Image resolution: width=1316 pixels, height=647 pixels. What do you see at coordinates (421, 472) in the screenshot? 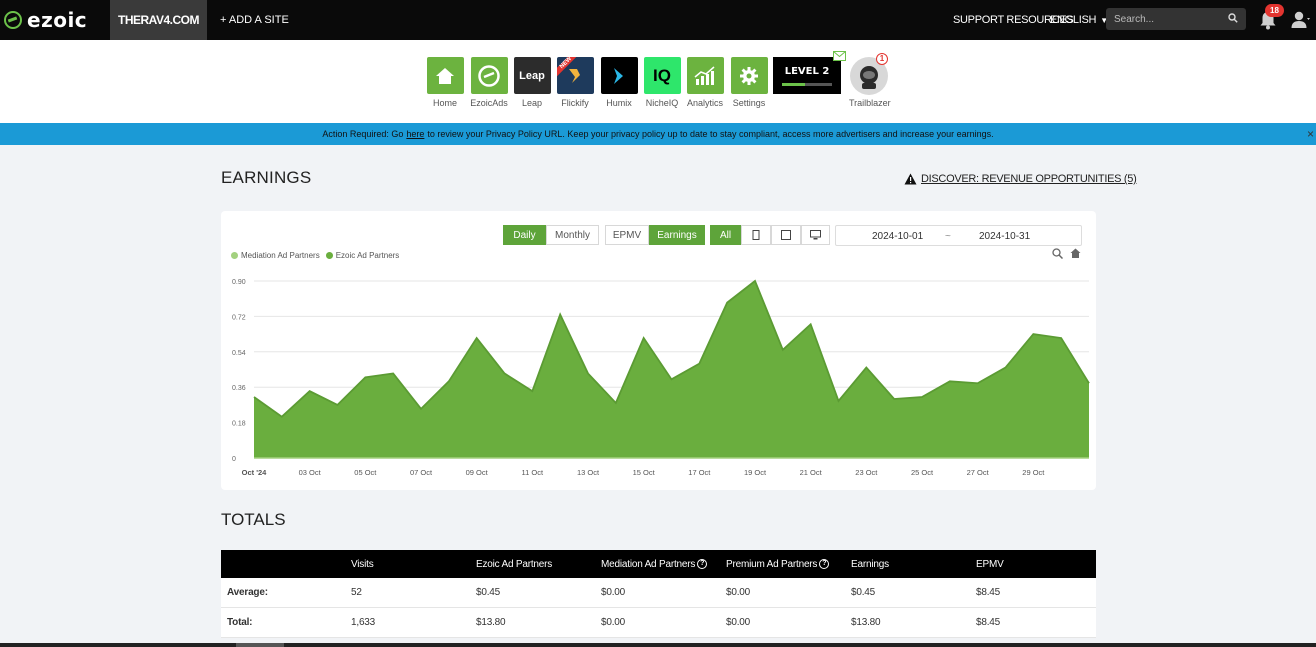
I see `x-tick-label: 07 Oct` at bounding box center [421, 472].